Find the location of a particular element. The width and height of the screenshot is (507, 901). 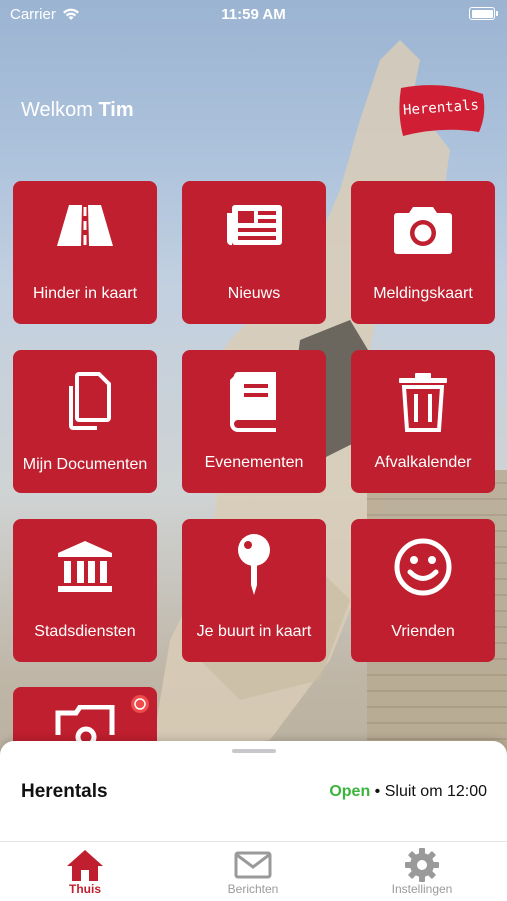

clock: 11:59 AM is located at coordinates (253, 14).